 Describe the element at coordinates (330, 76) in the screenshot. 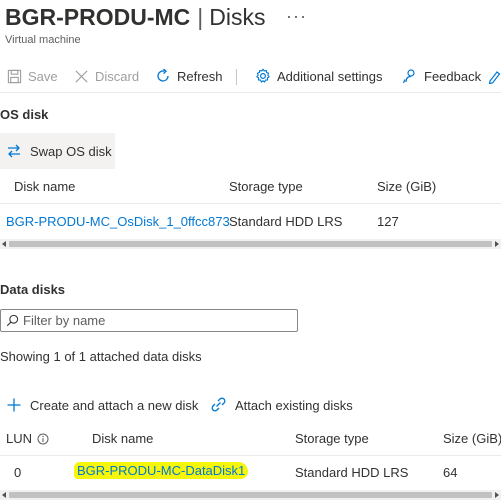

I see `additional-settings-label: Additional settings` at that location.